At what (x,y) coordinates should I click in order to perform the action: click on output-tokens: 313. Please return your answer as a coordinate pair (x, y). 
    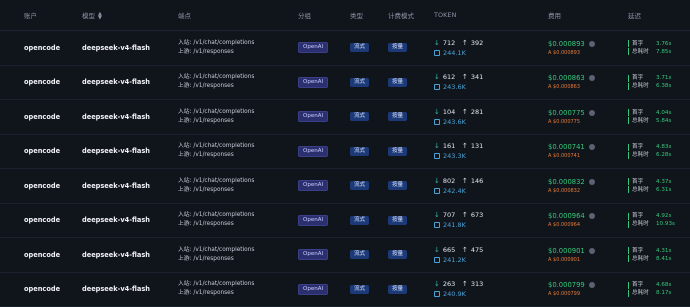
    Looking at the image, I should click on (477, 284).